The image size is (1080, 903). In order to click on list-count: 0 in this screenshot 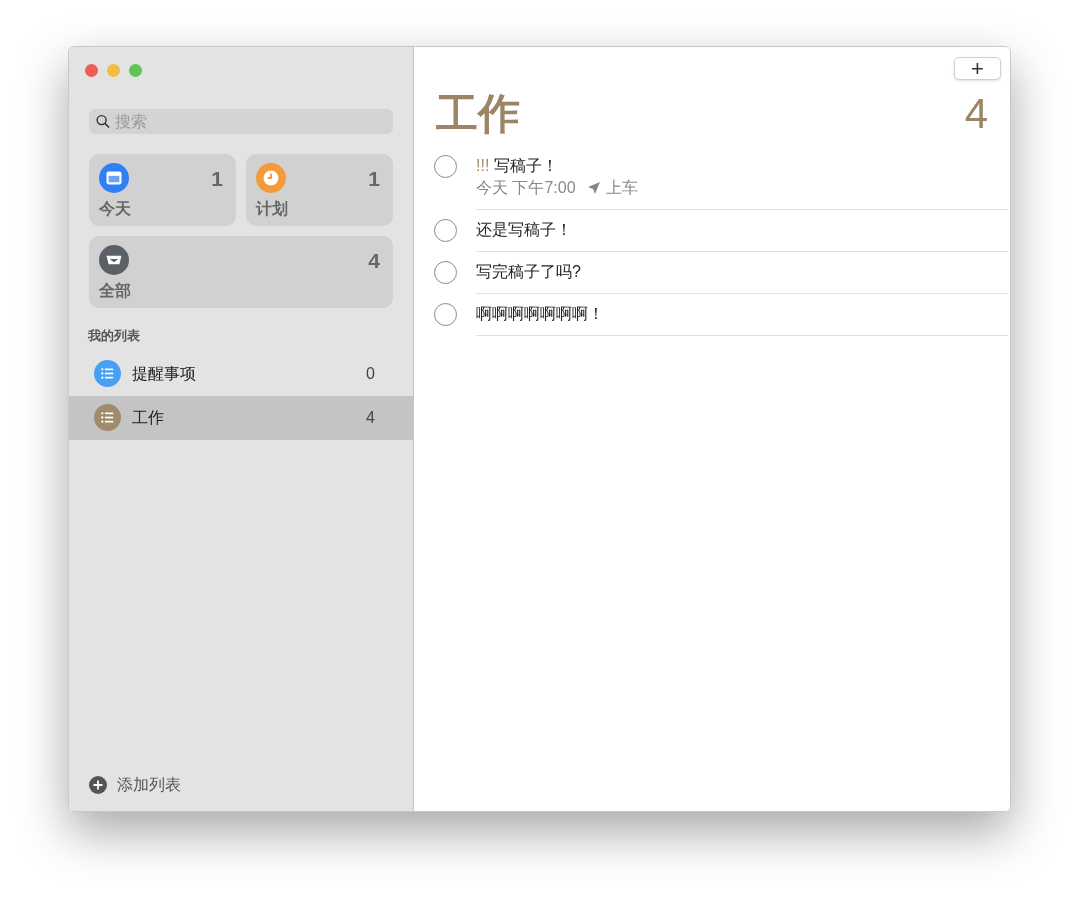, I will do `click(371, 373)`.